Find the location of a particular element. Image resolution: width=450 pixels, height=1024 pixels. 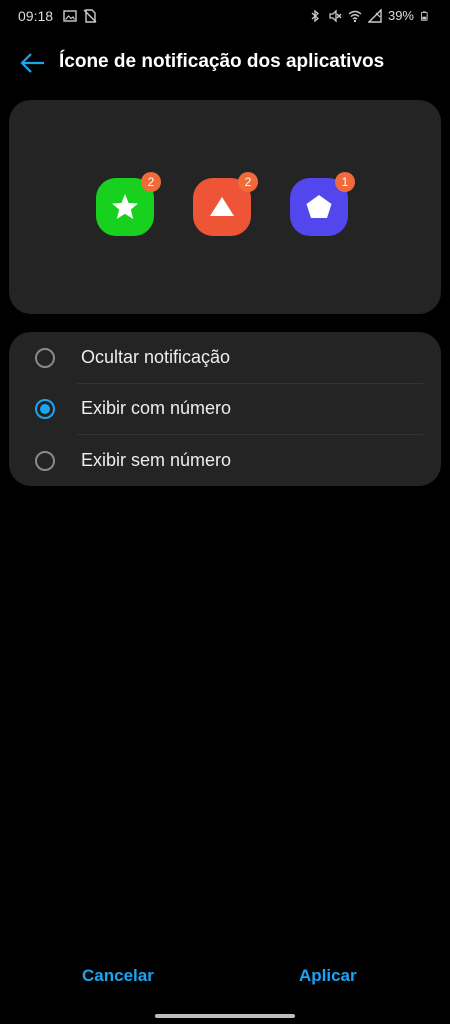

signal-icon is located at coordinates (374, 15).